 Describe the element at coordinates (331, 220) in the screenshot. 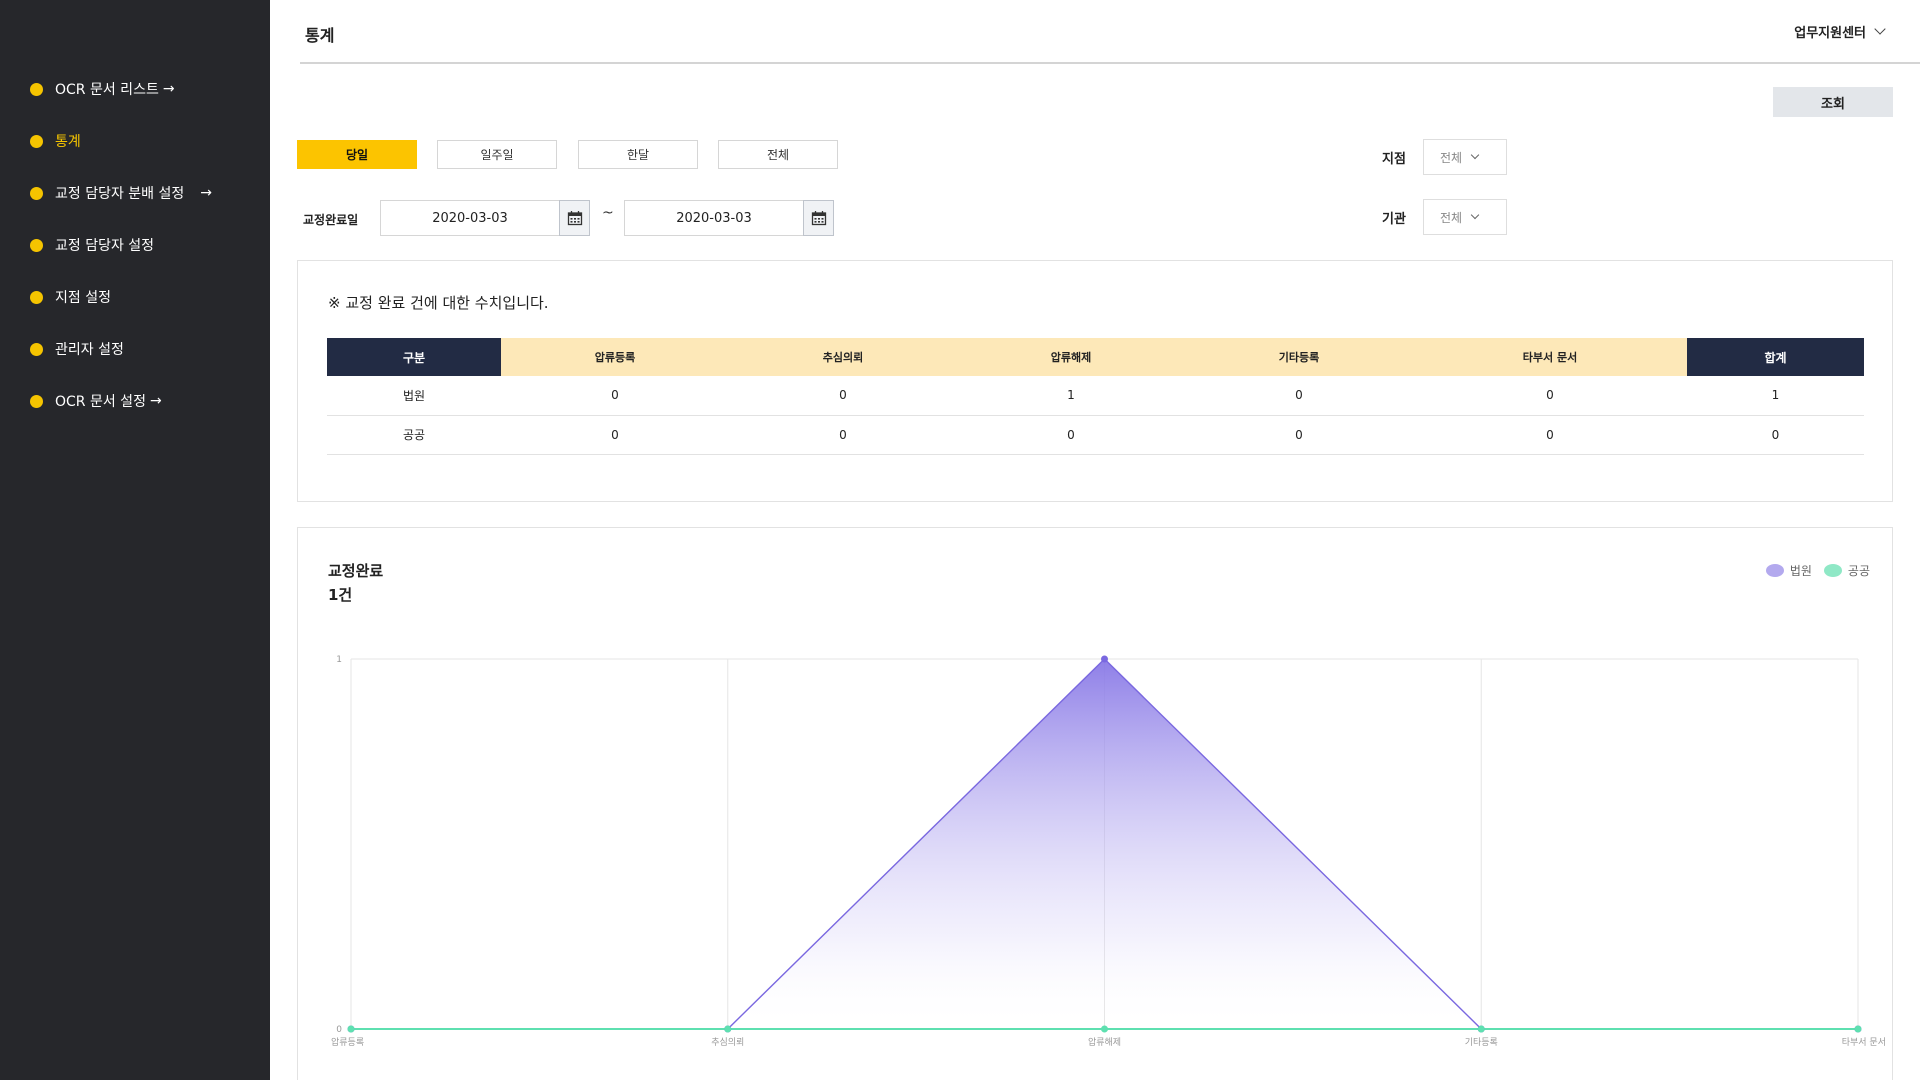

I see `date-range-label: 교정완료일` at that location.